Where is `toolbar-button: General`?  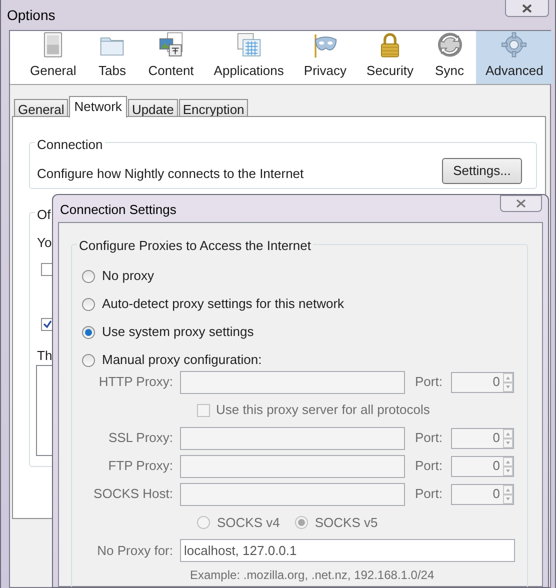
toolbar-button: General is located at coordinates (53, 57).